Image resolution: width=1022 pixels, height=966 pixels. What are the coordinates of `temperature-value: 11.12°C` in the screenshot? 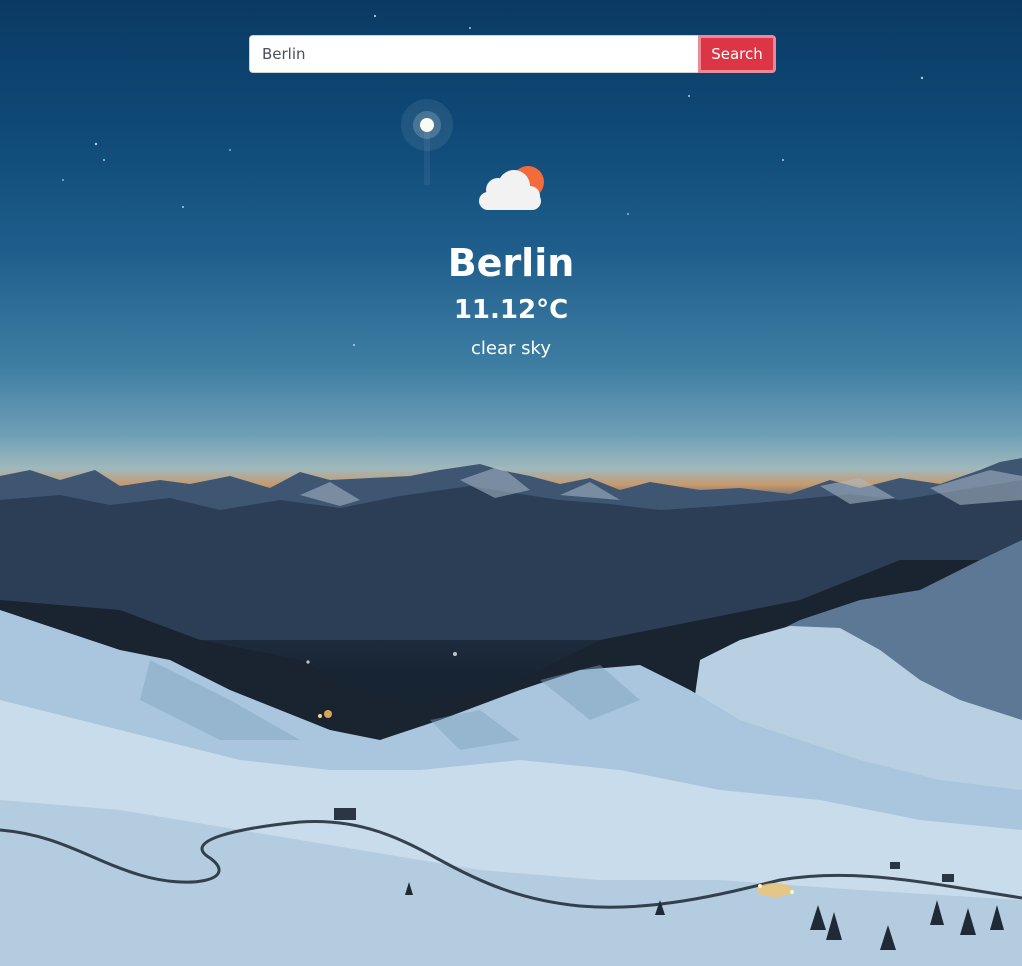 It's located at (511, 310).